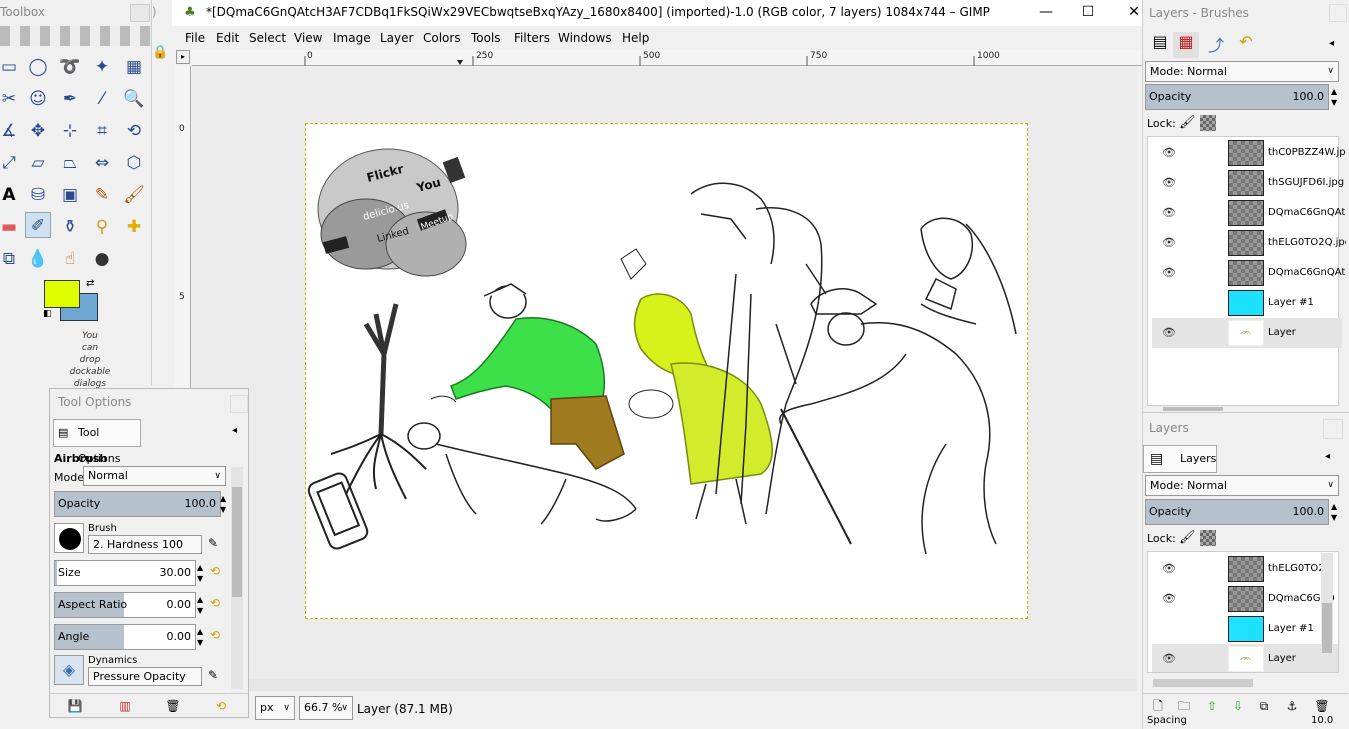 The image size is (1349, 729). What do you see at coordinates (1245, 599) in the screenshot?
I see `layer-row: 👁 DQmaC6GnQ` at bounding box center [1245, 599].